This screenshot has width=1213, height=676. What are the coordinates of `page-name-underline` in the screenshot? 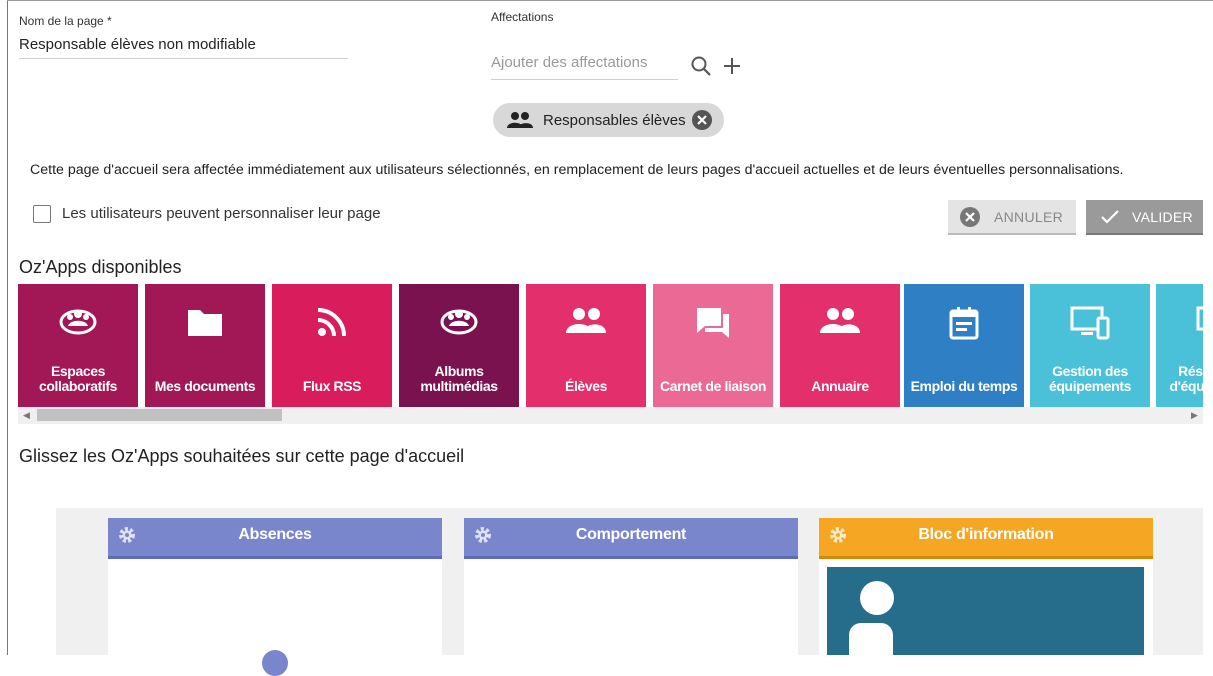 It's located at (183, 58).